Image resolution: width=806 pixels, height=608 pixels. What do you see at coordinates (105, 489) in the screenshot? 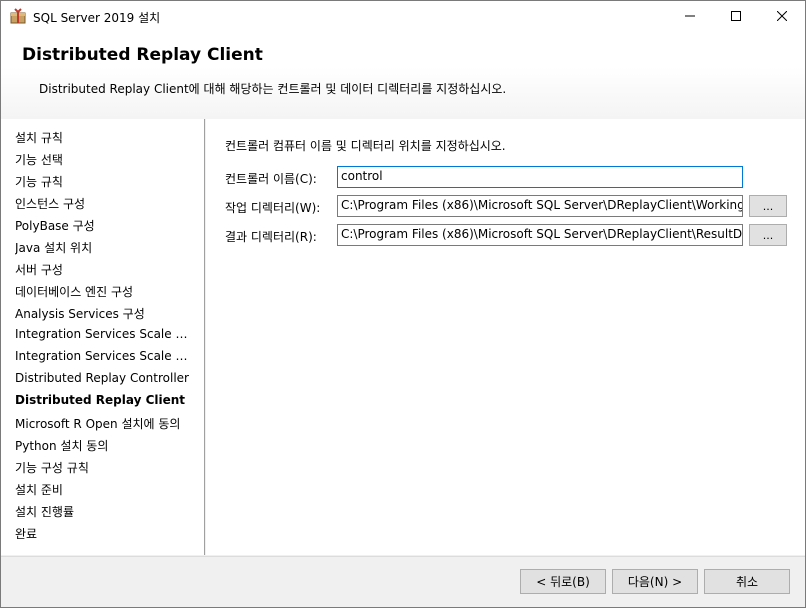
I see `sidebar-item-ready-to-install: 설치 준비` at bounding box center [105, 489].